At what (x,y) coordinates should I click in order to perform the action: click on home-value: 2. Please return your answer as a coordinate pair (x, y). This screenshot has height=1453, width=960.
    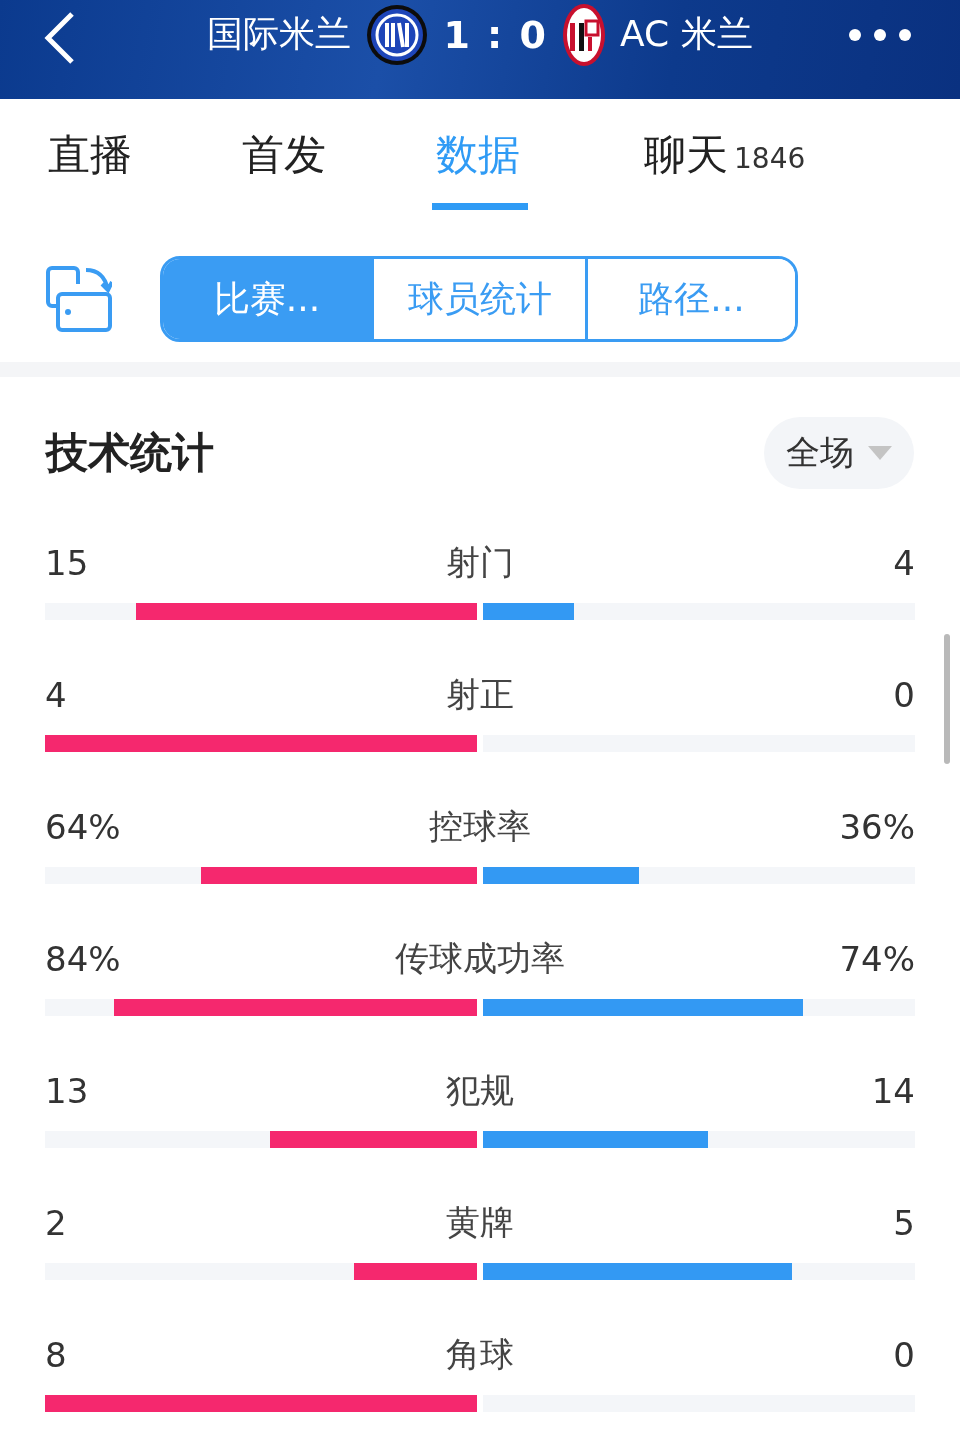
    Looking at the image, I should click on (56, 1223).